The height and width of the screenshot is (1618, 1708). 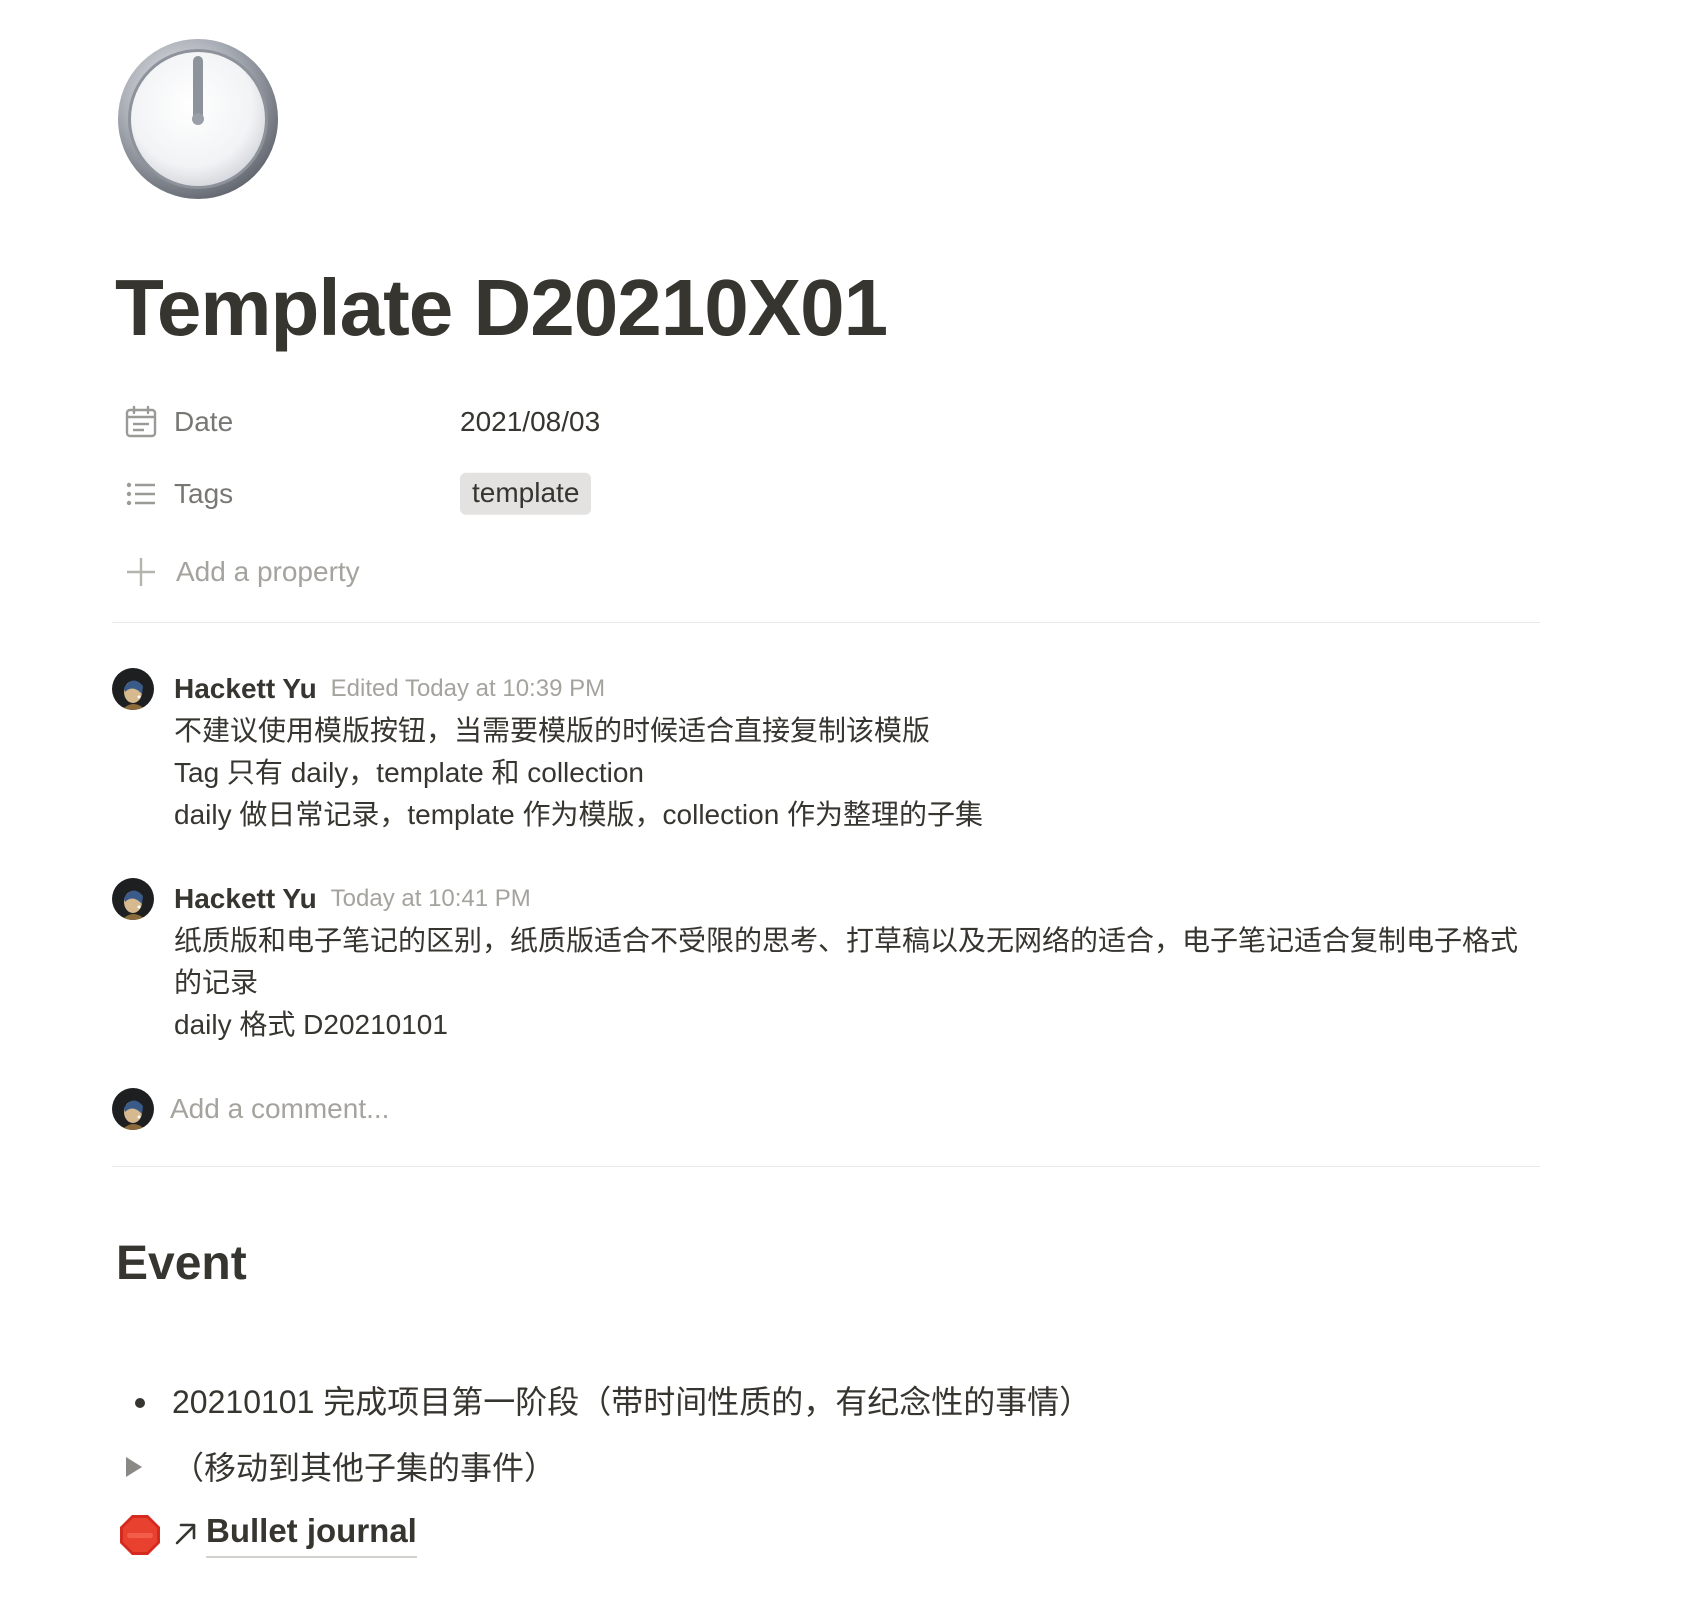 I want to click on bullet-text: 20210101 完成项目第一阶段（带时间性质的，有纪念性的事情）, so click(x=631, y=1402).